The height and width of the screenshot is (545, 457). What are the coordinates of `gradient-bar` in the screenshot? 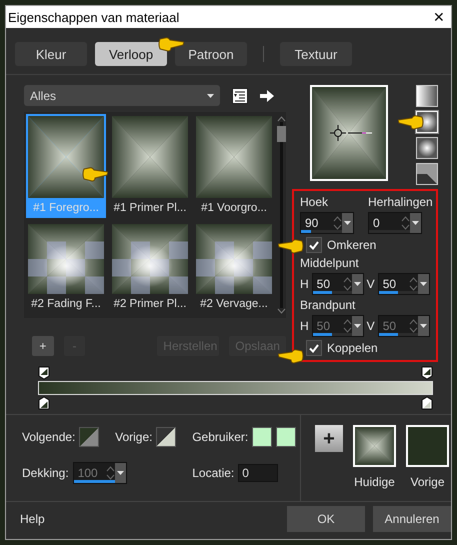 It's located at (235, 388).